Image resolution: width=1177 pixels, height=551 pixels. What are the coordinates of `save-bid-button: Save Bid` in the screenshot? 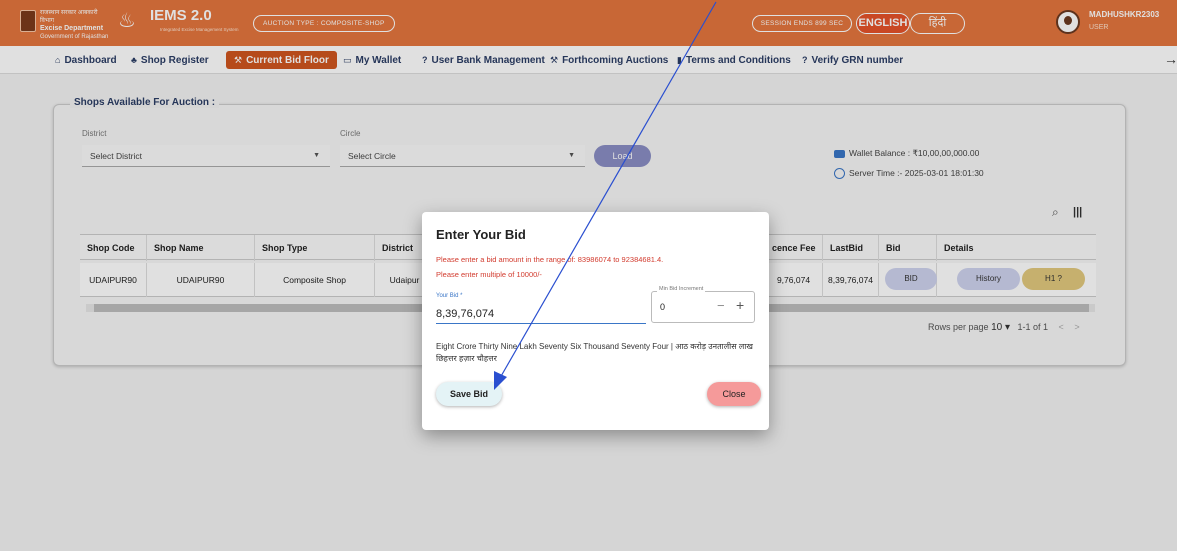 It's located at (469, 394).